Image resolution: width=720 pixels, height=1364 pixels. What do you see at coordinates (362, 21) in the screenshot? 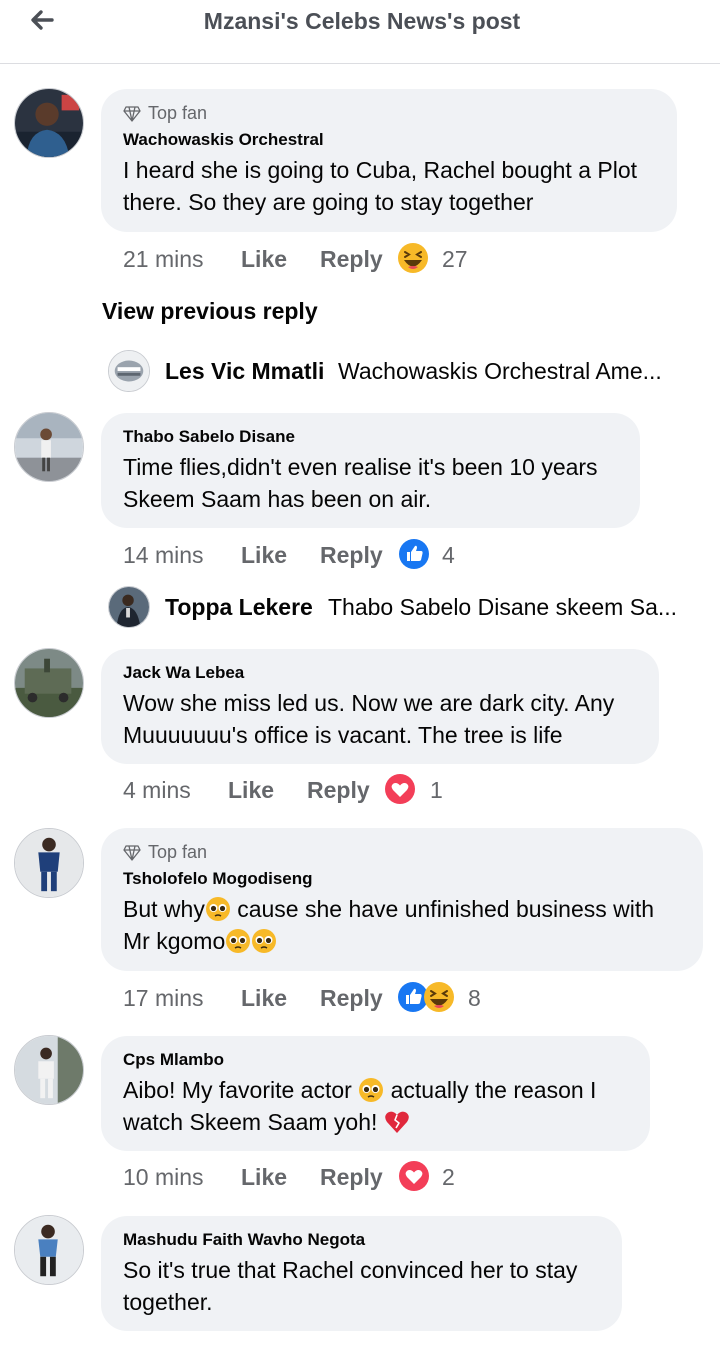
I see `page-title: Mzansi's Celebs News's post` at bounding box center [362, 21].